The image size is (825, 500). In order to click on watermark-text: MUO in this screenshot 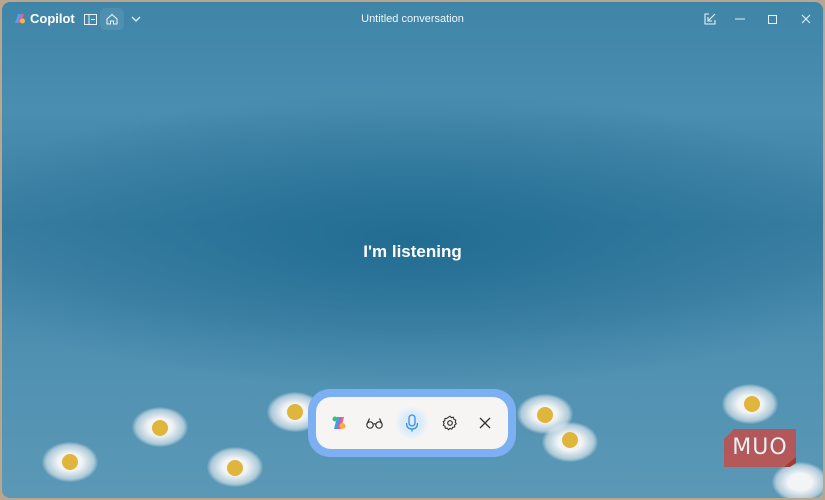, I will do `click(760, 447)`.